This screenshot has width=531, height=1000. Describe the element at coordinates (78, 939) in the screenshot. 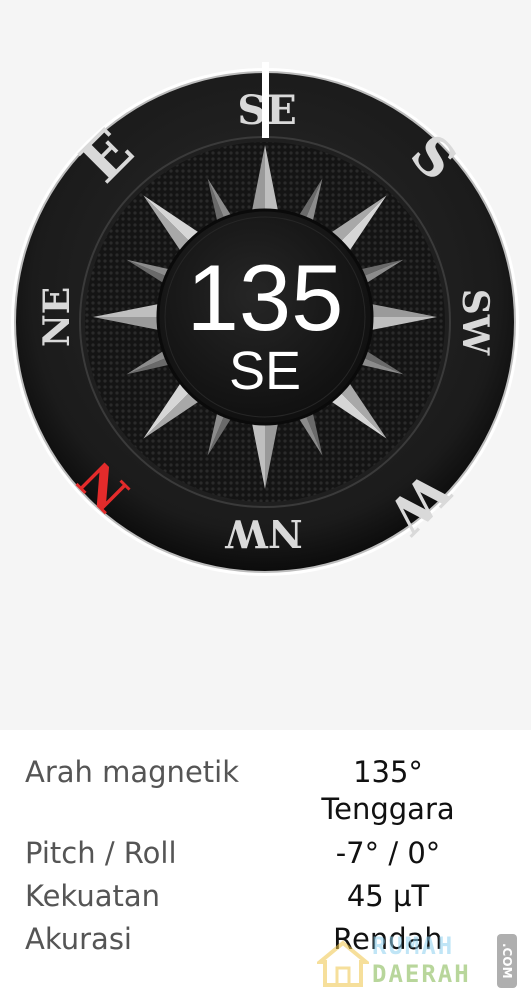

I see `info-label: Akurasi` at that location.